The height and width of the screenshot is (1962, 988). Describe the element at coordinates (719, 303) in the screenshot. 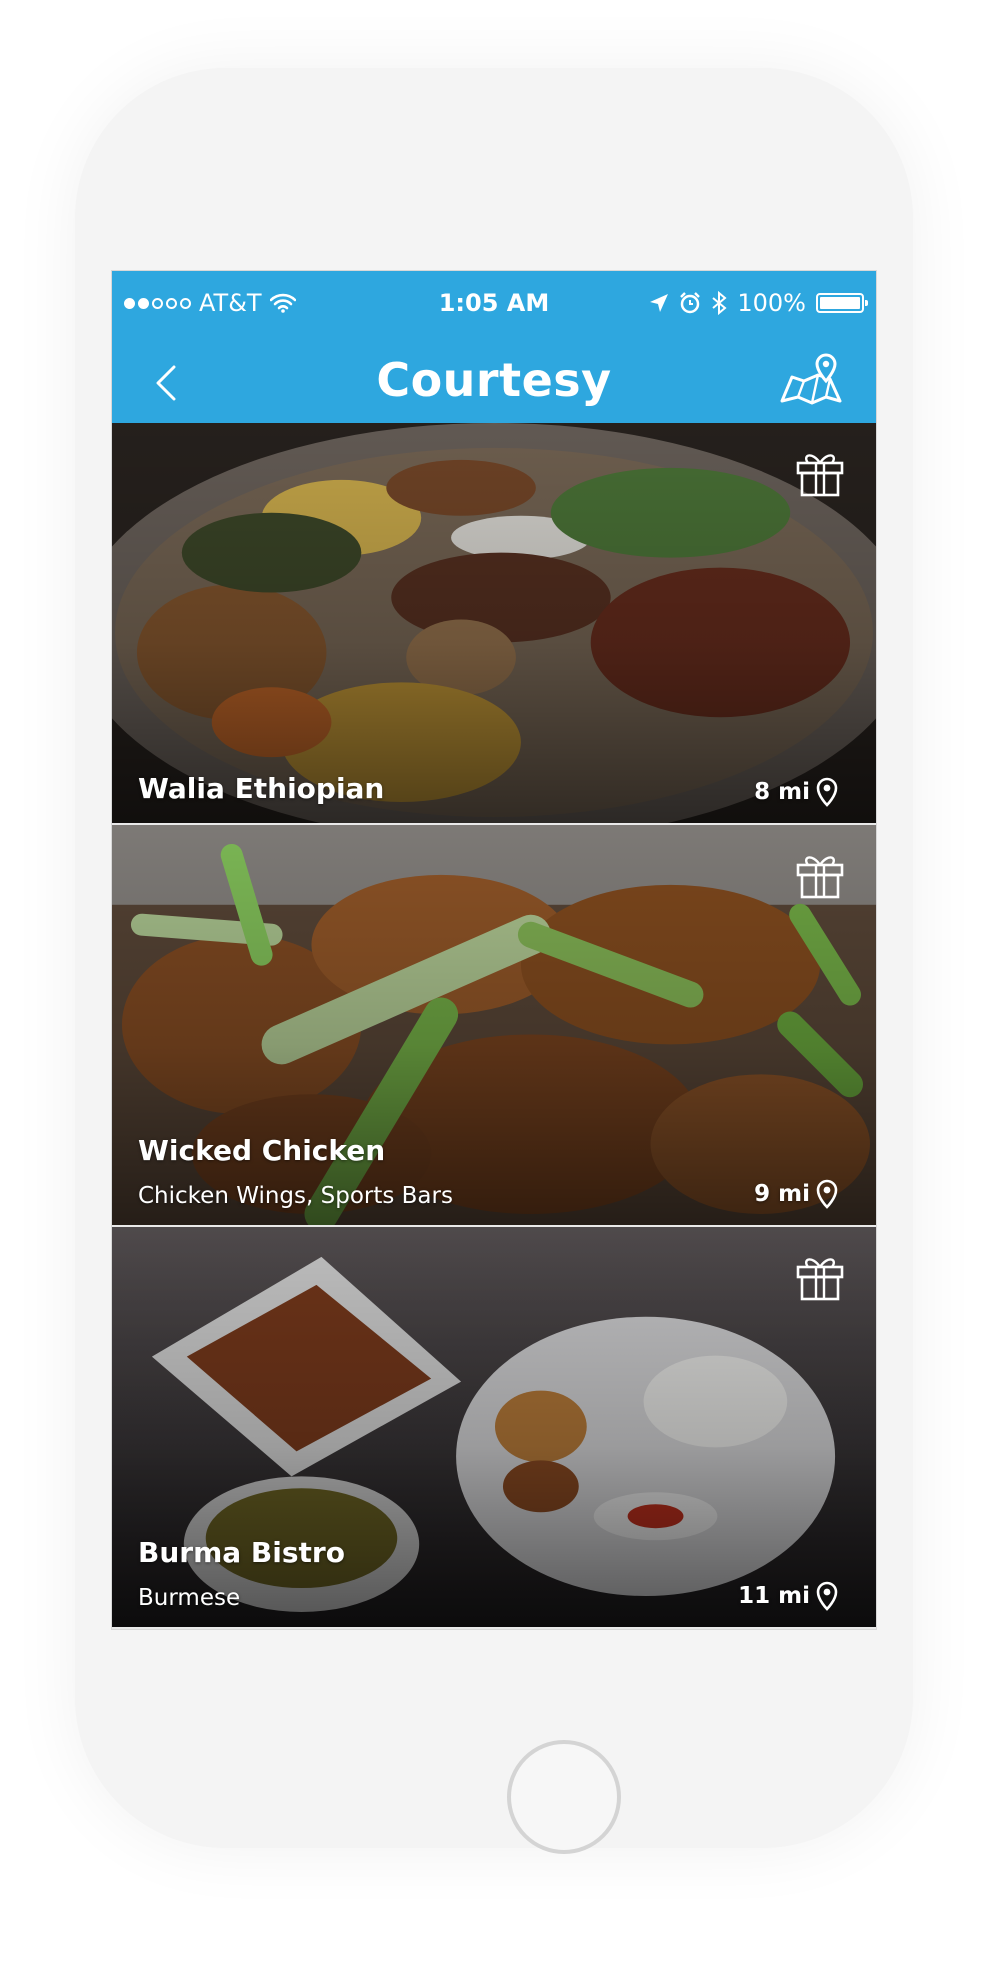

I see `bluetooth-icon` at that location.